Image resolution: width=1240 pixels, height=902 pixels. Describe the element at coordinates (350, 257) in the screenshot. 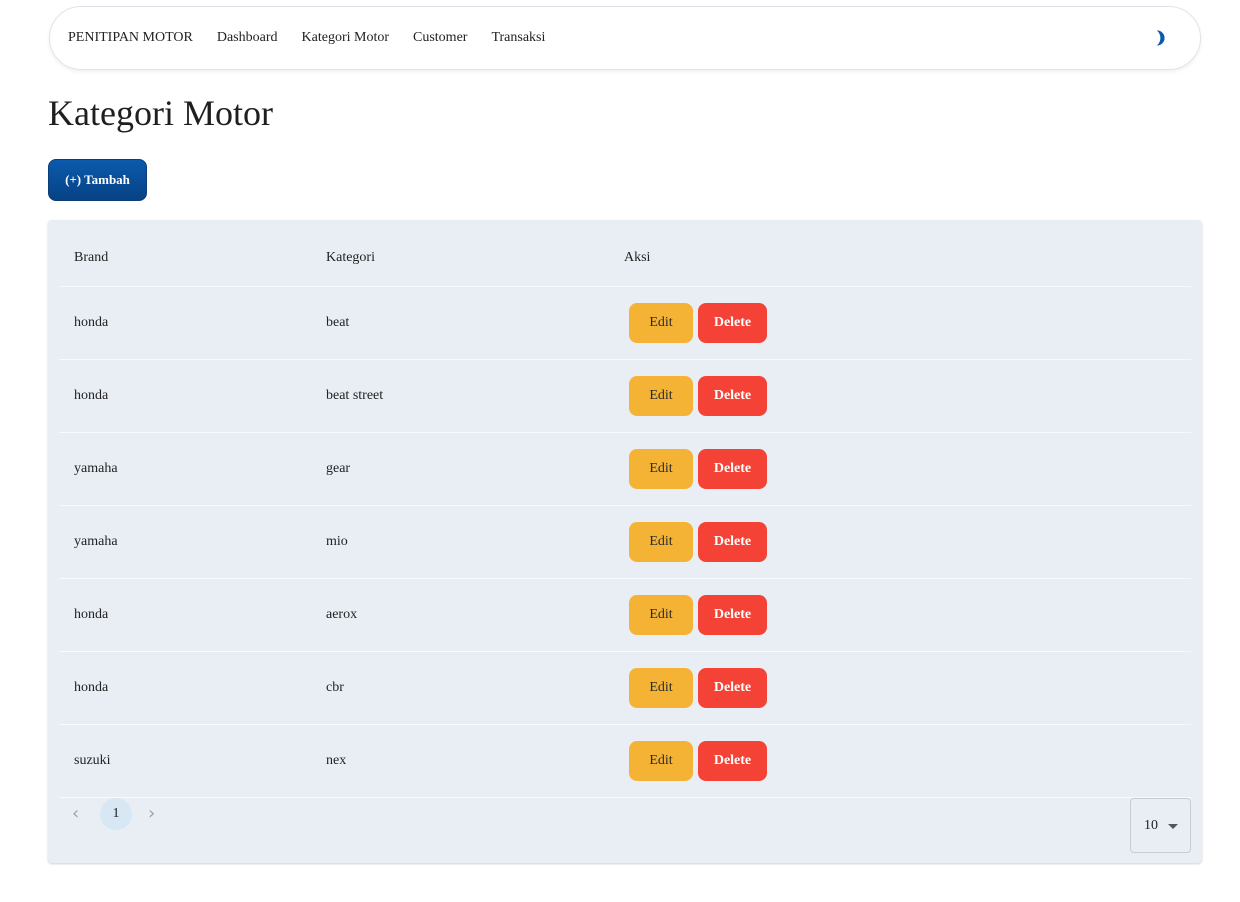

I see `column-header-kategori: Kategori` at that location.